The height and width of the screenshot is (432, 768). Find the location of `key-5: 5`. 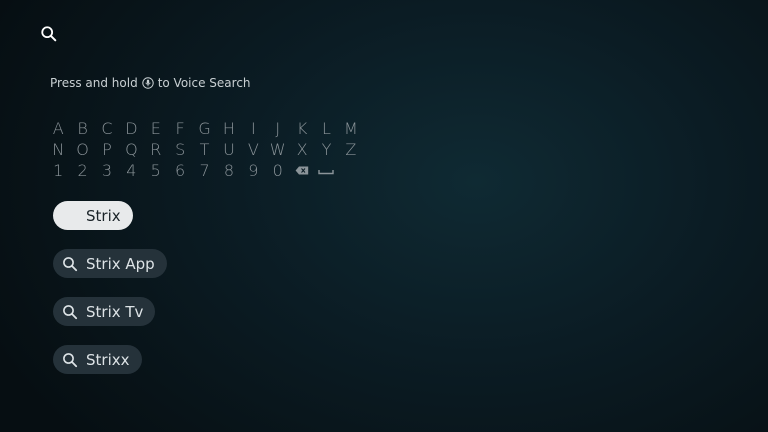

key-5: 5 is located at coordinates (156, 170).